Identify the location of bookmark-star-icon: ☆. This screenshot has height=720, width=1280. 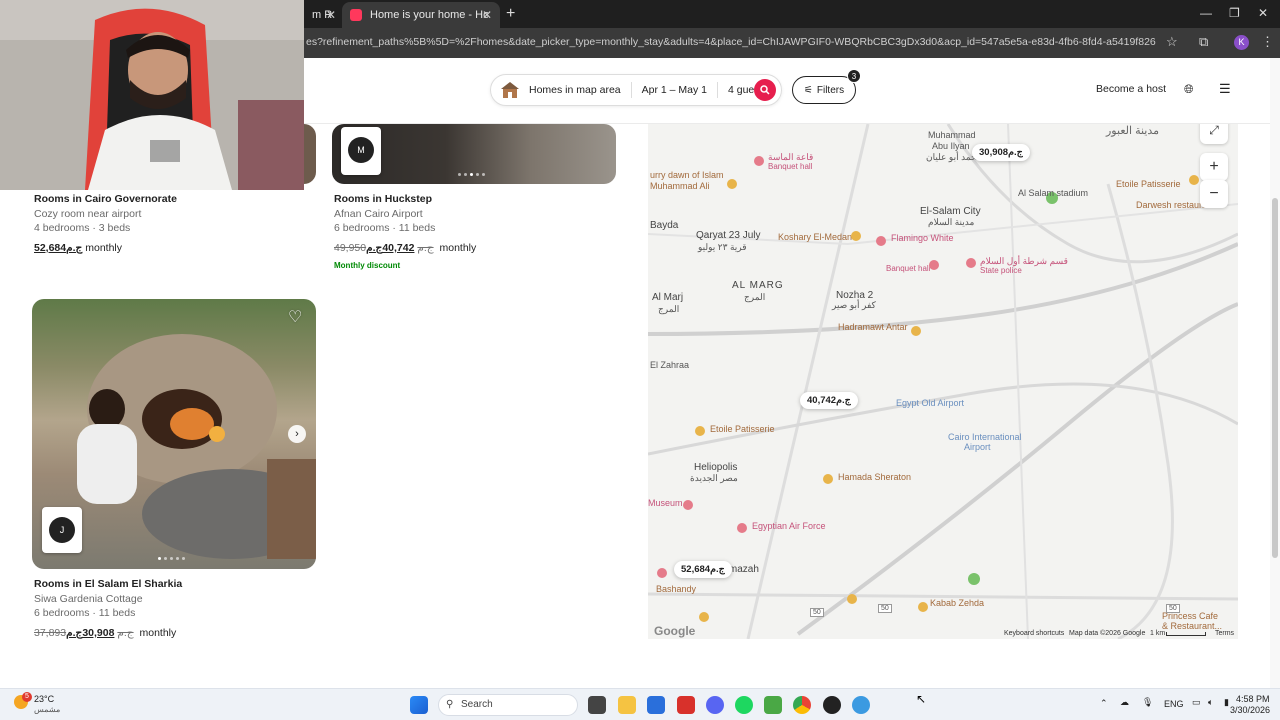
(1172, 42).